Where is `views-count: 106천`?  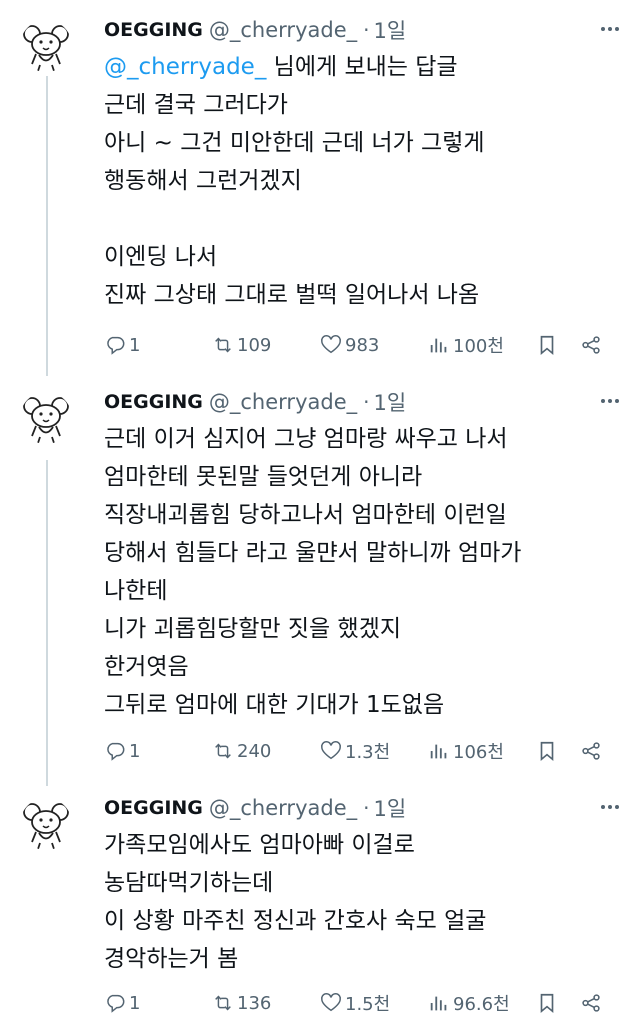
views-count: 106천 is located at coordinates (478, 752).